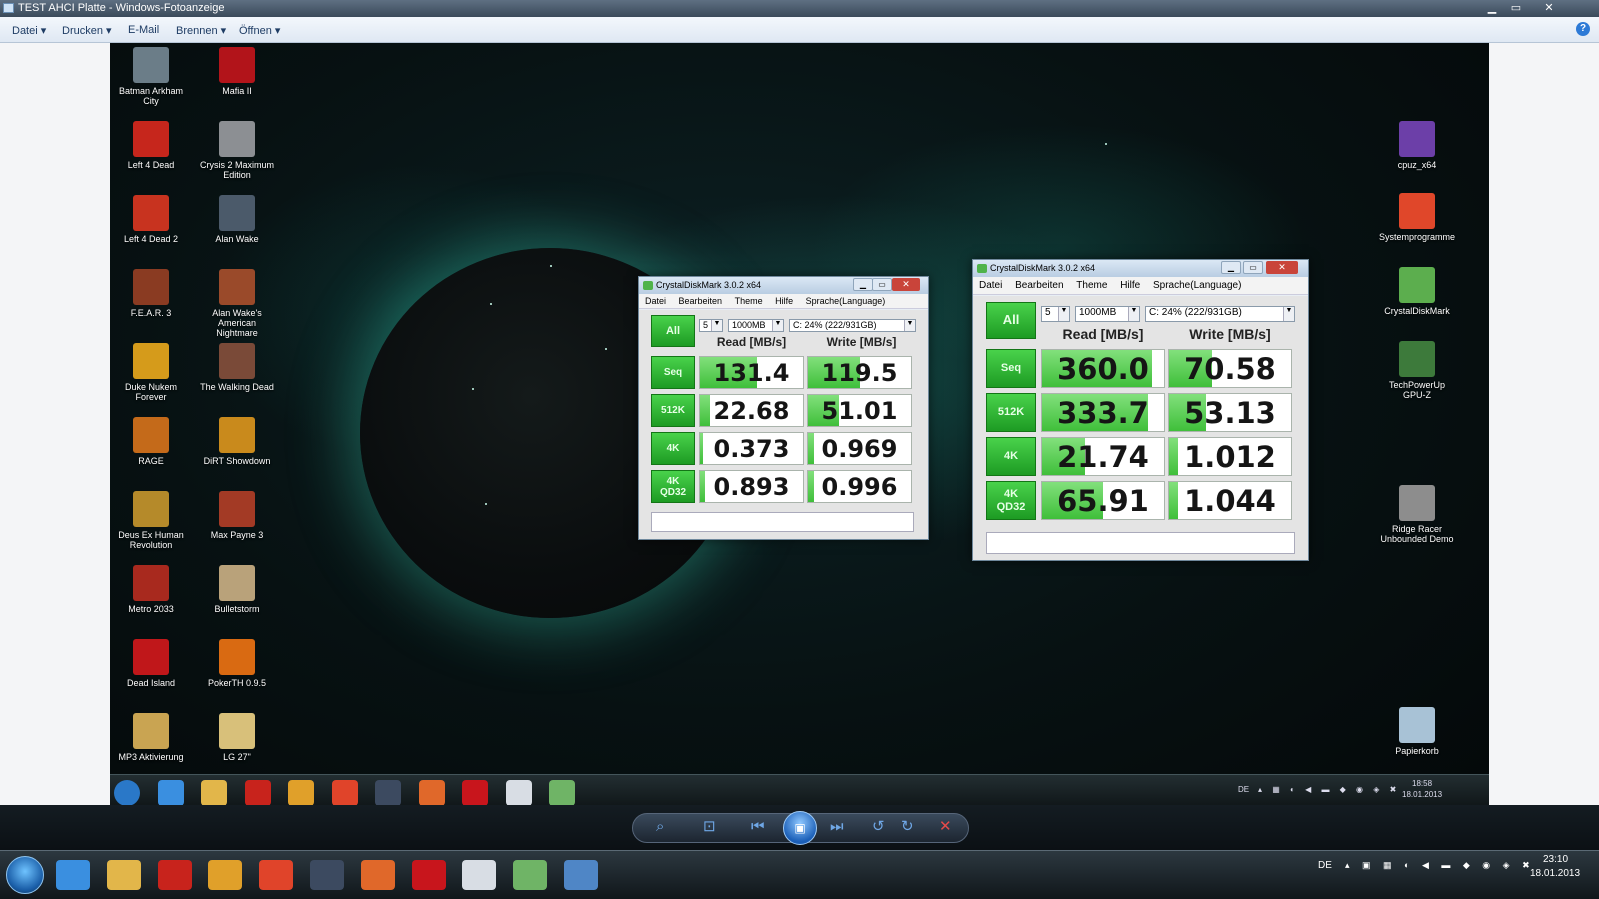 The image size is (1599, 899). Describe the element at coordinates (237, 219) in the screenshot. I see `desktop-icon-alan-wake: Alan Wake` at that location.